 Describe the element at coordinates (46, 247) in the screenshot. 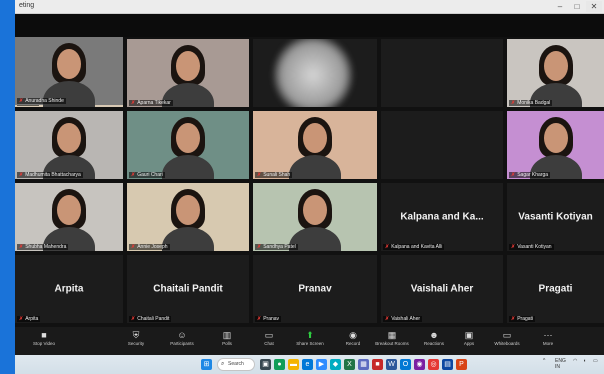

I see `participant-name: Shubha Mahendra` at that location.